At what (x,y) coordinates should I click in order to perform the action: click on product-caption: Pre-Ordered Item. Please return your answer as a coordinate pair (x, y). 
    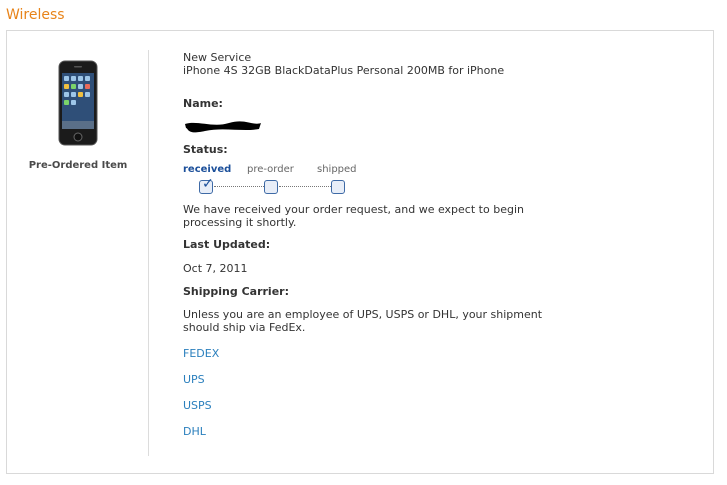
    Looking at the image, I should click on (78, 165).